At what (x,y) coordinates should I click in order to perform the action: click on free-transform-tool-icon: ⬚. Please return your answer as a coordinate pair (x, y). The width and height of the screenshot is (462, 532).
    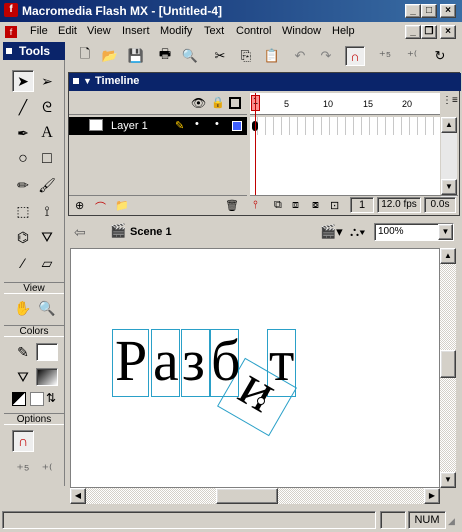
    Looking at the image, I should click on (23, 211).